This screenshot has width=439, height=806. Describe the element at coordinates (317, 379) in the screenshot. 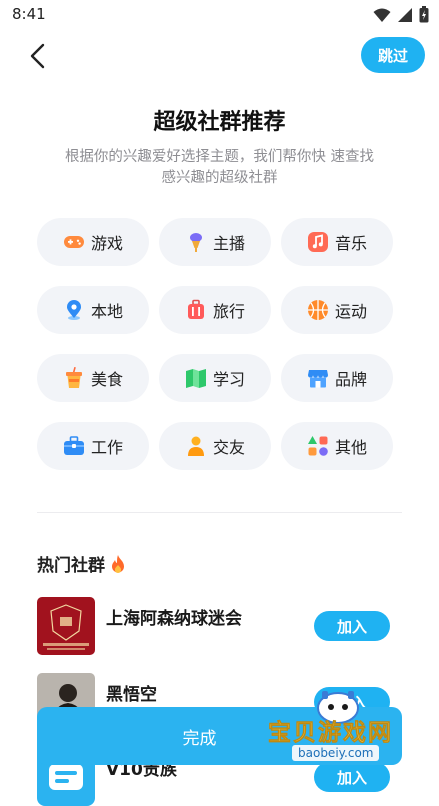

I see `shop-icon` at that location.